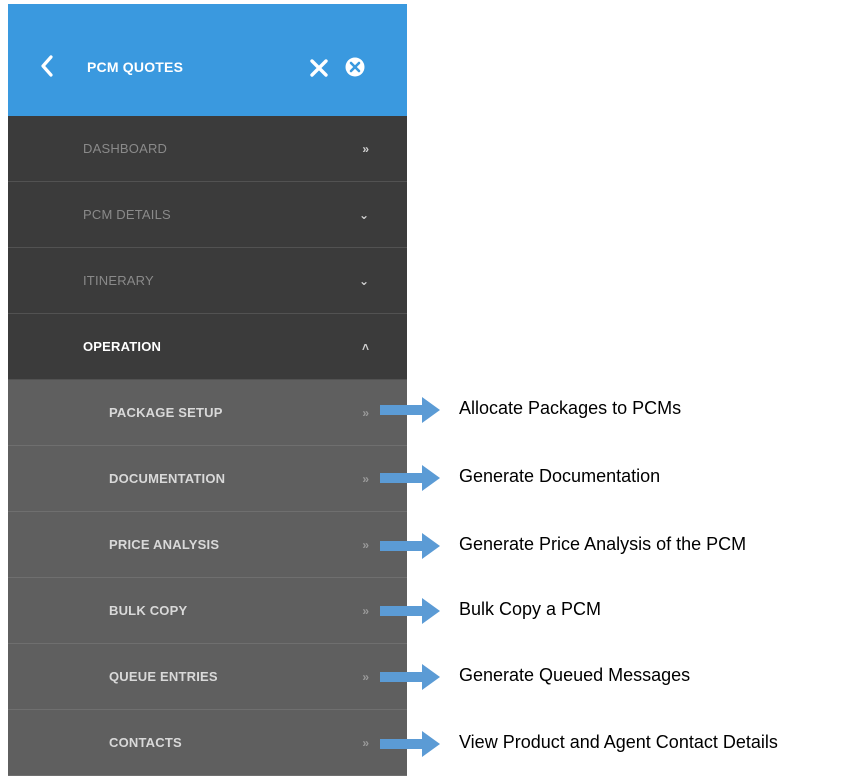  What do you see at coordinates (575, 675) in the screenshot?
I see `callout-text: Generate Queued Messages` at bounding box center [575, 675].